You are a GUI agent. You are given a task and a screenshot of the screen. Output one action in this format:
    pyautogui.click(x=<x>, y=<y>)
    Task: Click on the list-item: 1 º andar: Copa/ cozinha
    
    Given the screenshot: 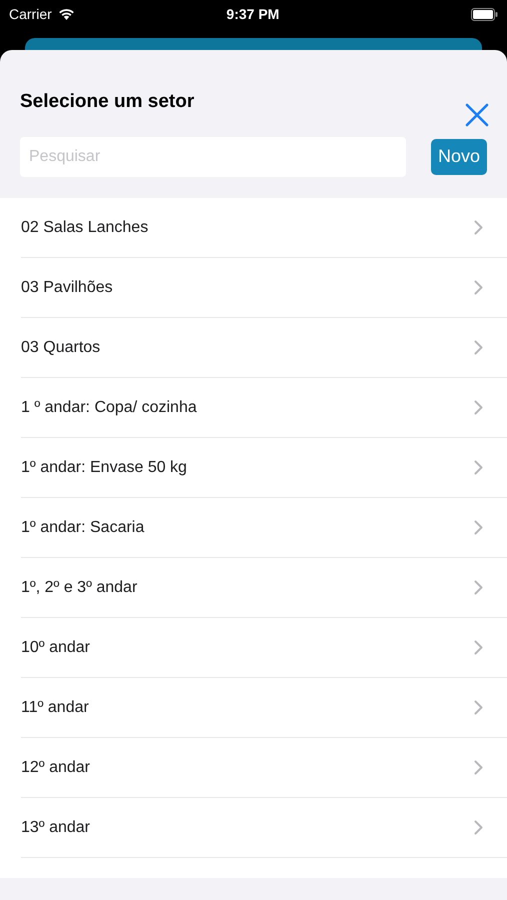 What is the action you would take?
    pyautogui.click(x=264, y=408)
    